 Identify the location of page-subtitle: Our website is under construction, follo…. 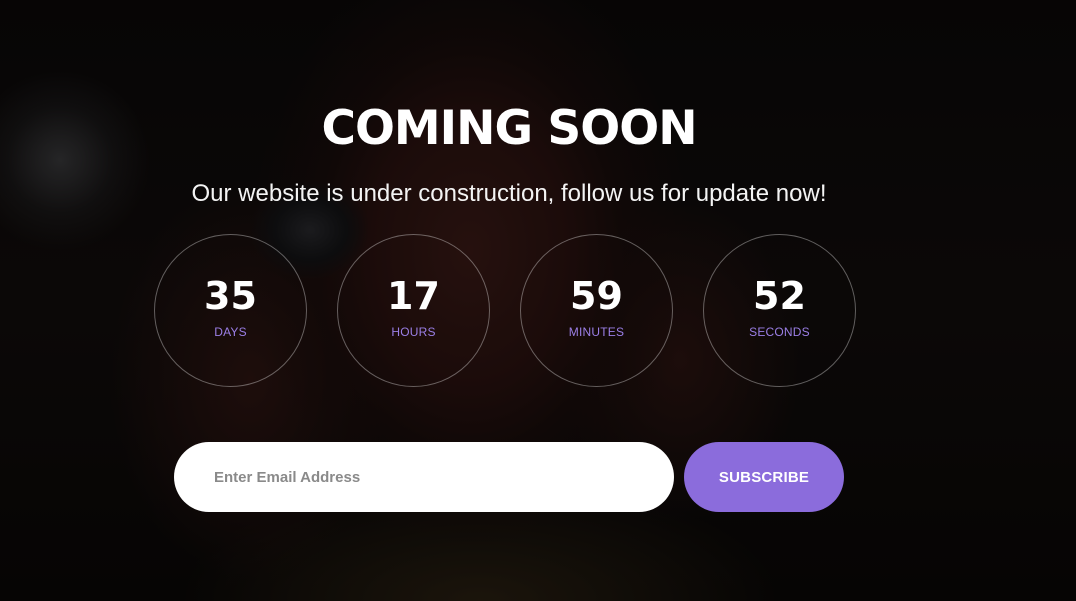
(509, 193).